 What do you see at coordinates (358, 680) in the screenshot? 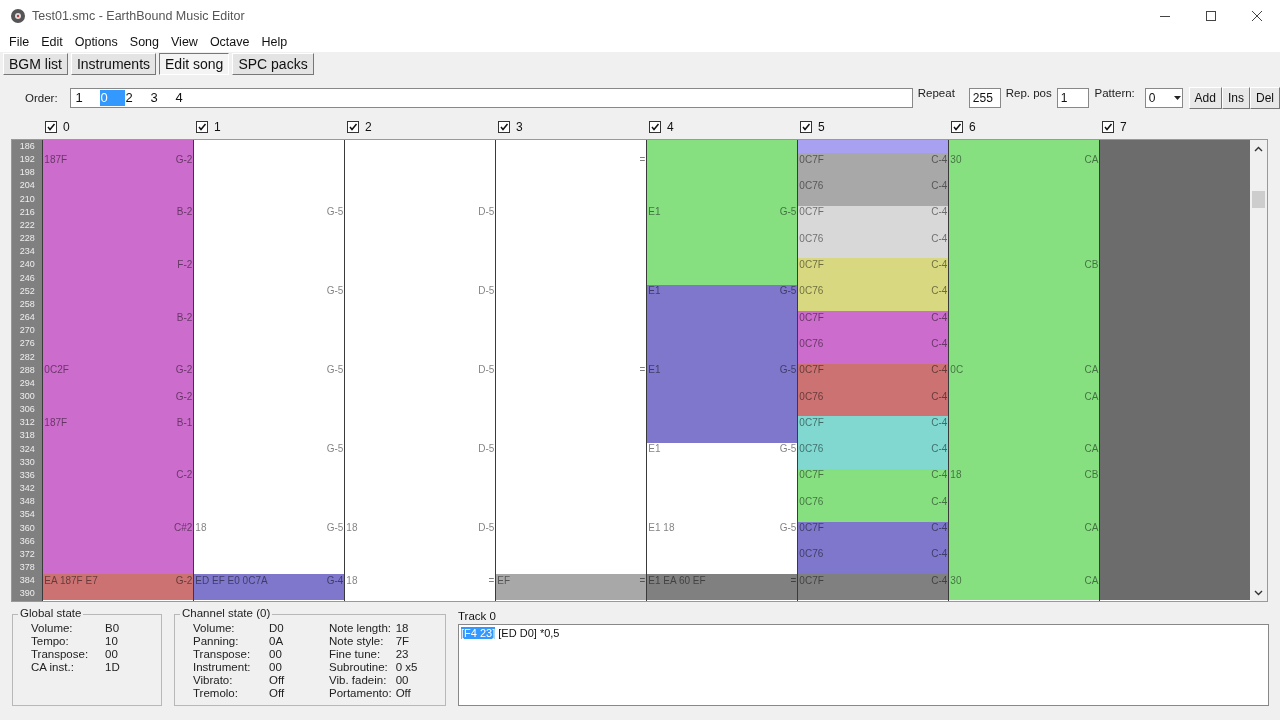
I see `field-label: Vib. fadein:` at bounding box center [358, 680].